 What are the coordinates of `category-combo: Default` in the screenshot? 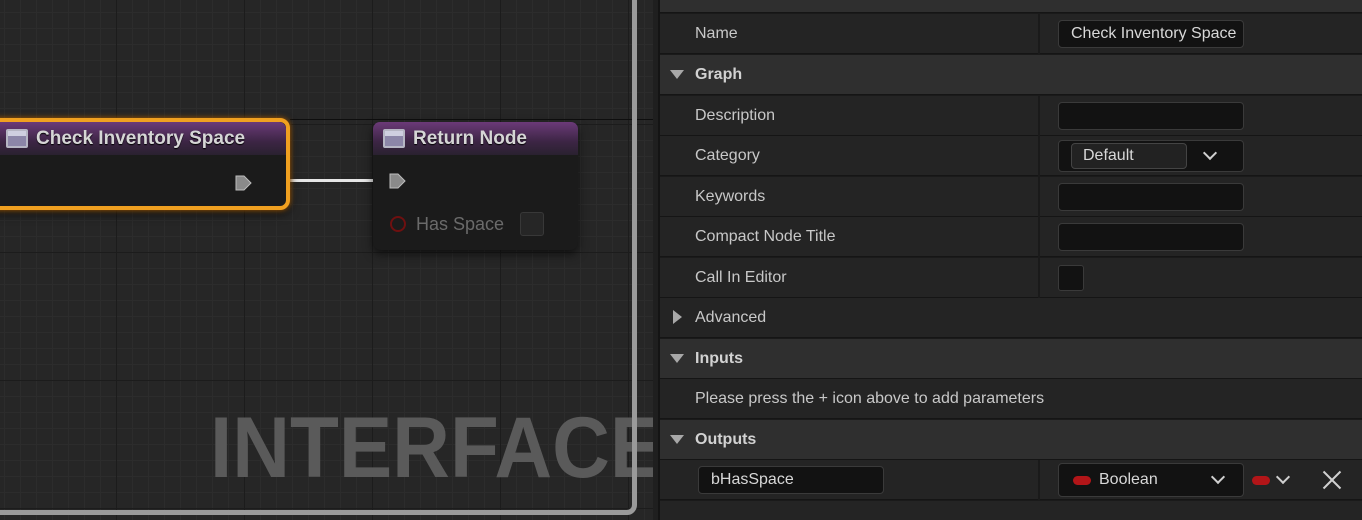 It's located at (1151, 156).